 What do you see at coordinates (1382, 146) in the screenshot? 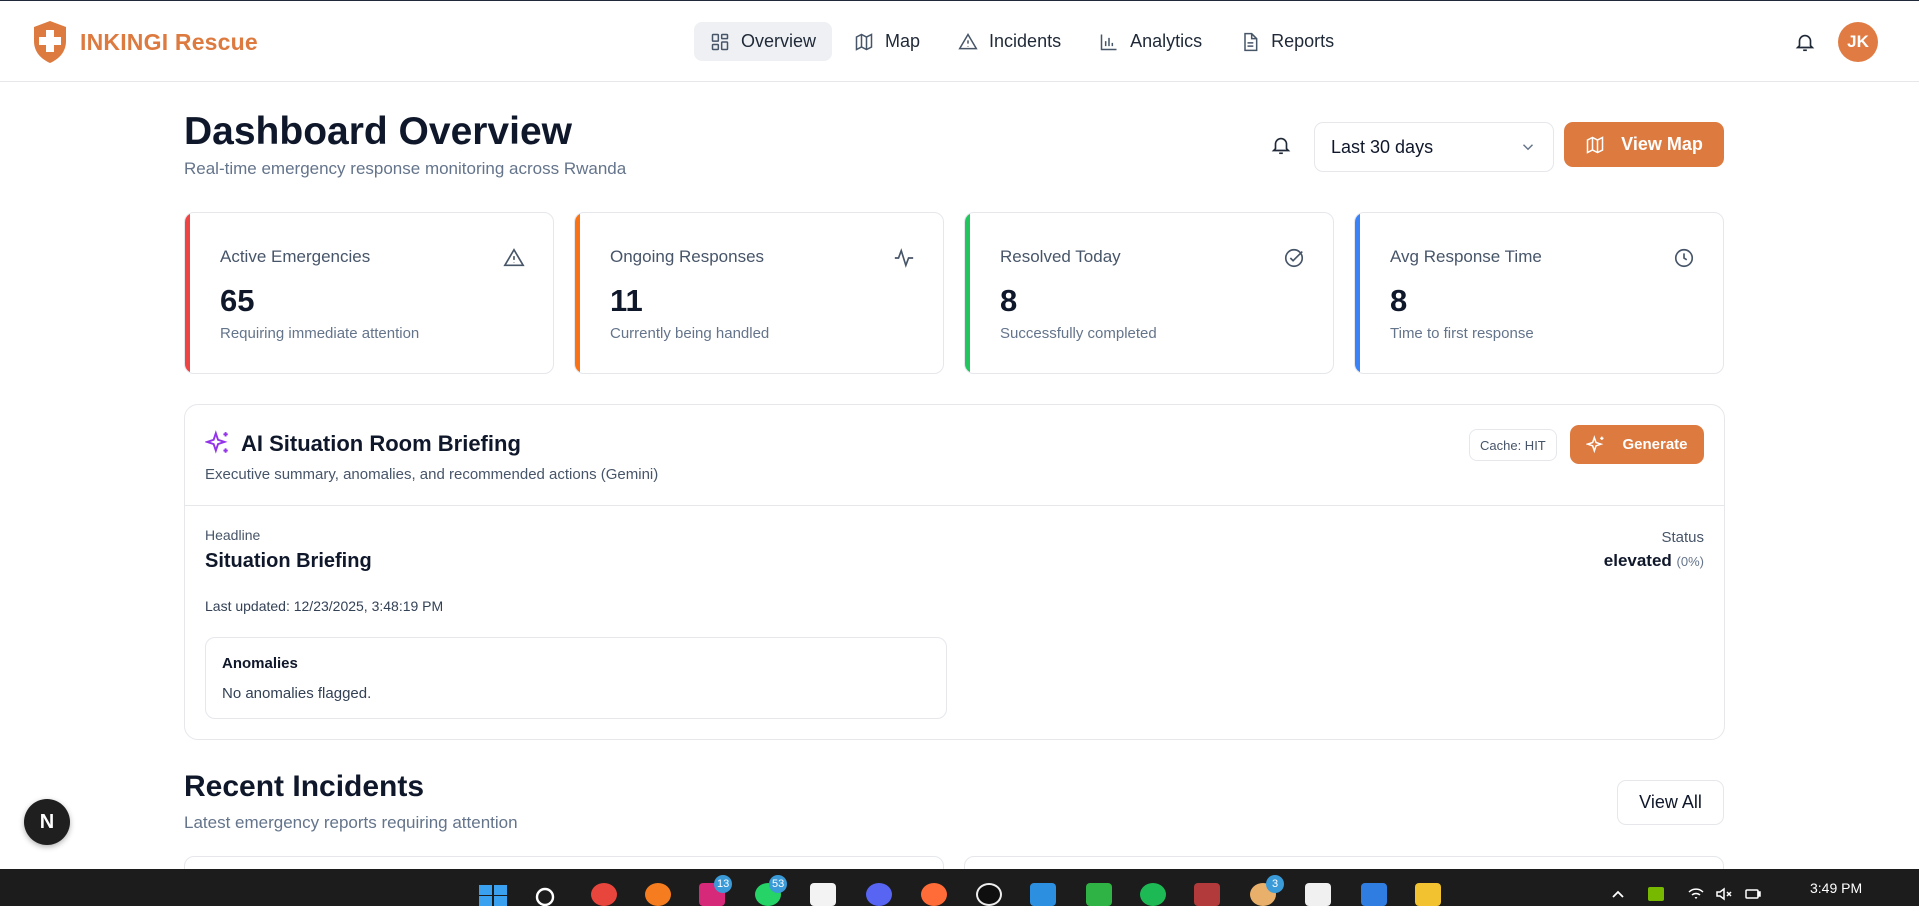
I see `date-range-value: Last 30 days` at bounding box center [1382, 146].